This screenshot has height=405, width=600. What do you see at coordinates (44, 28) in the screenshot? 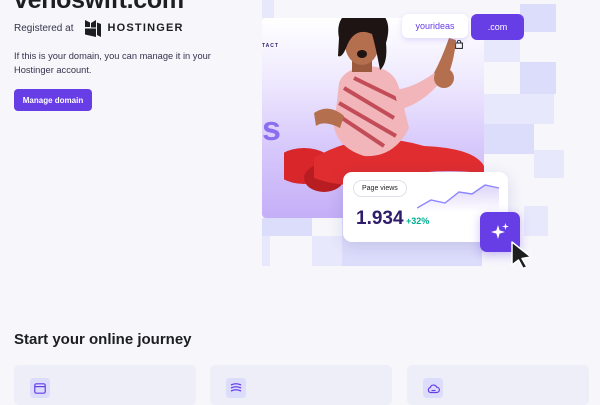
I see `registered-label: Registered at` at bounding box center [44, 28].